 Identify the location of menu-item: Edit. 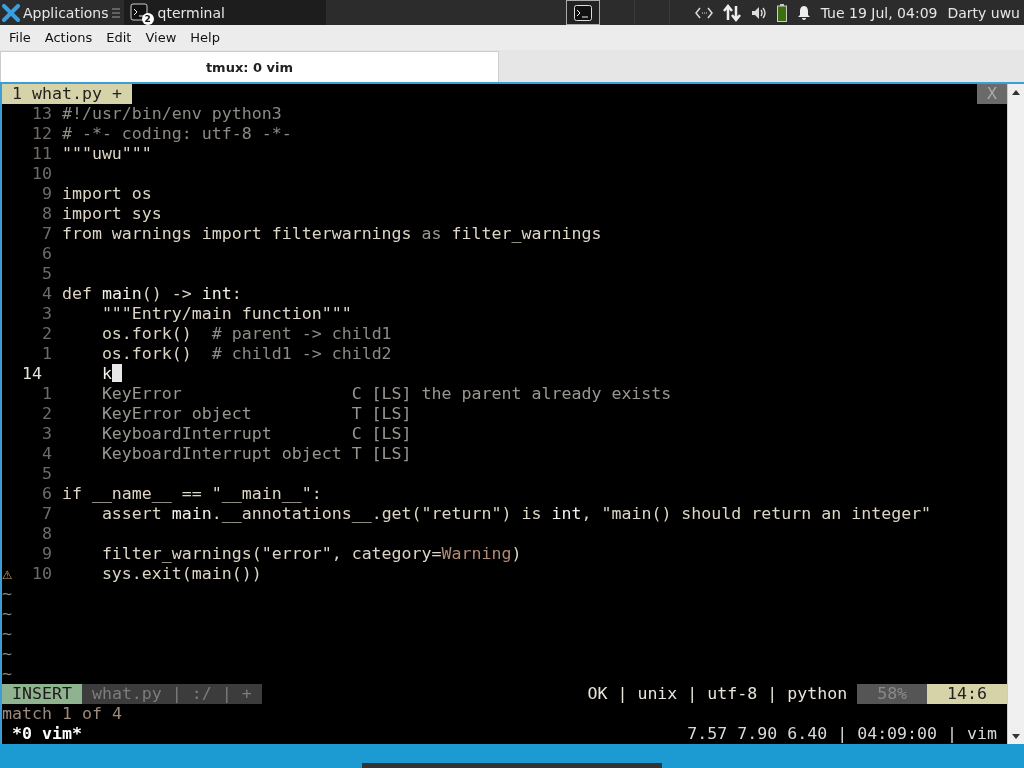
(119, 37).